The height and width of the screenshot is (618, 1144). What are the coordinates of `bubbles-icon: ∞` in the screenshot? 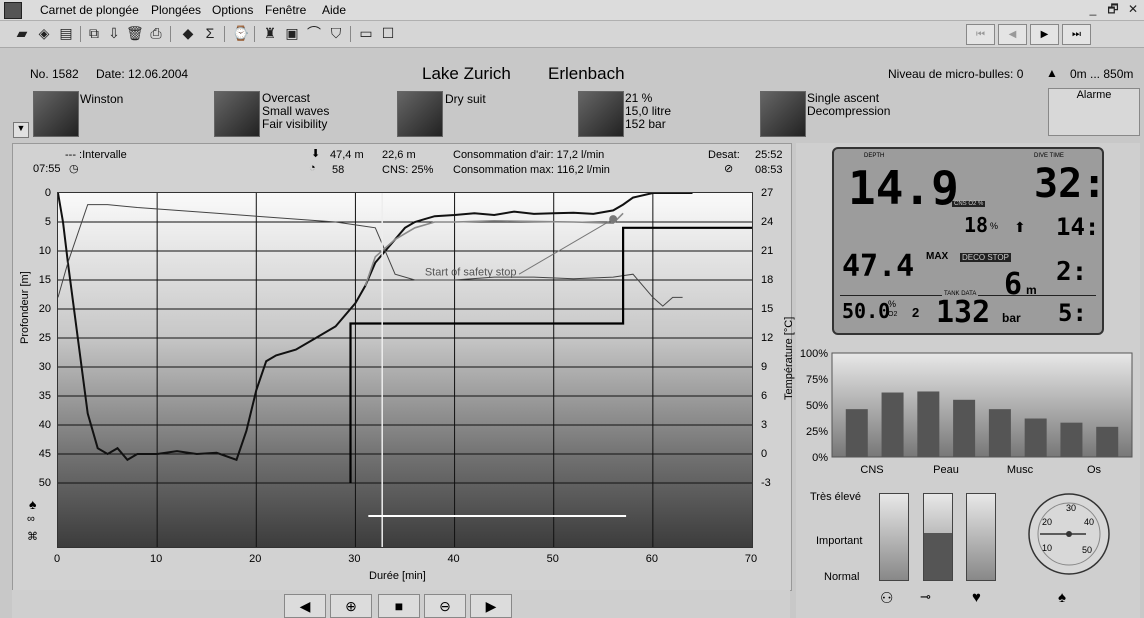 It's located at (31, 519).